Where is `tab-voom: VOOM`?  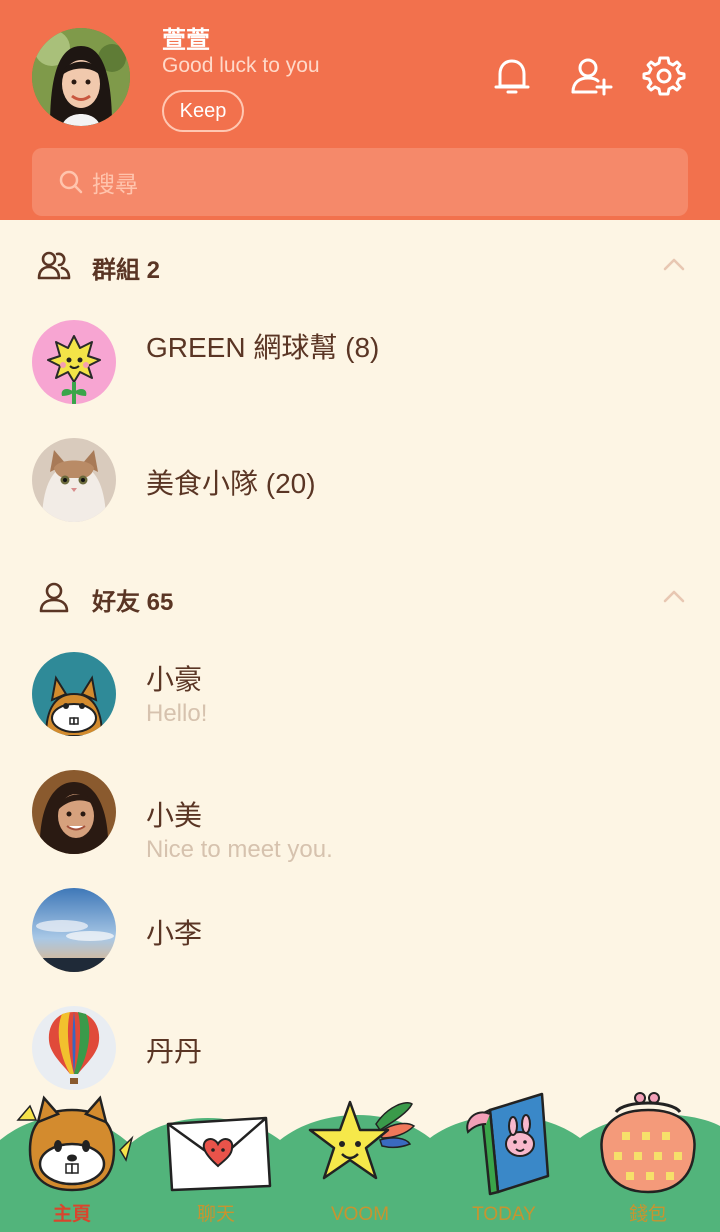
tab-voom: VOOM is located at coordinates (360, 1156).